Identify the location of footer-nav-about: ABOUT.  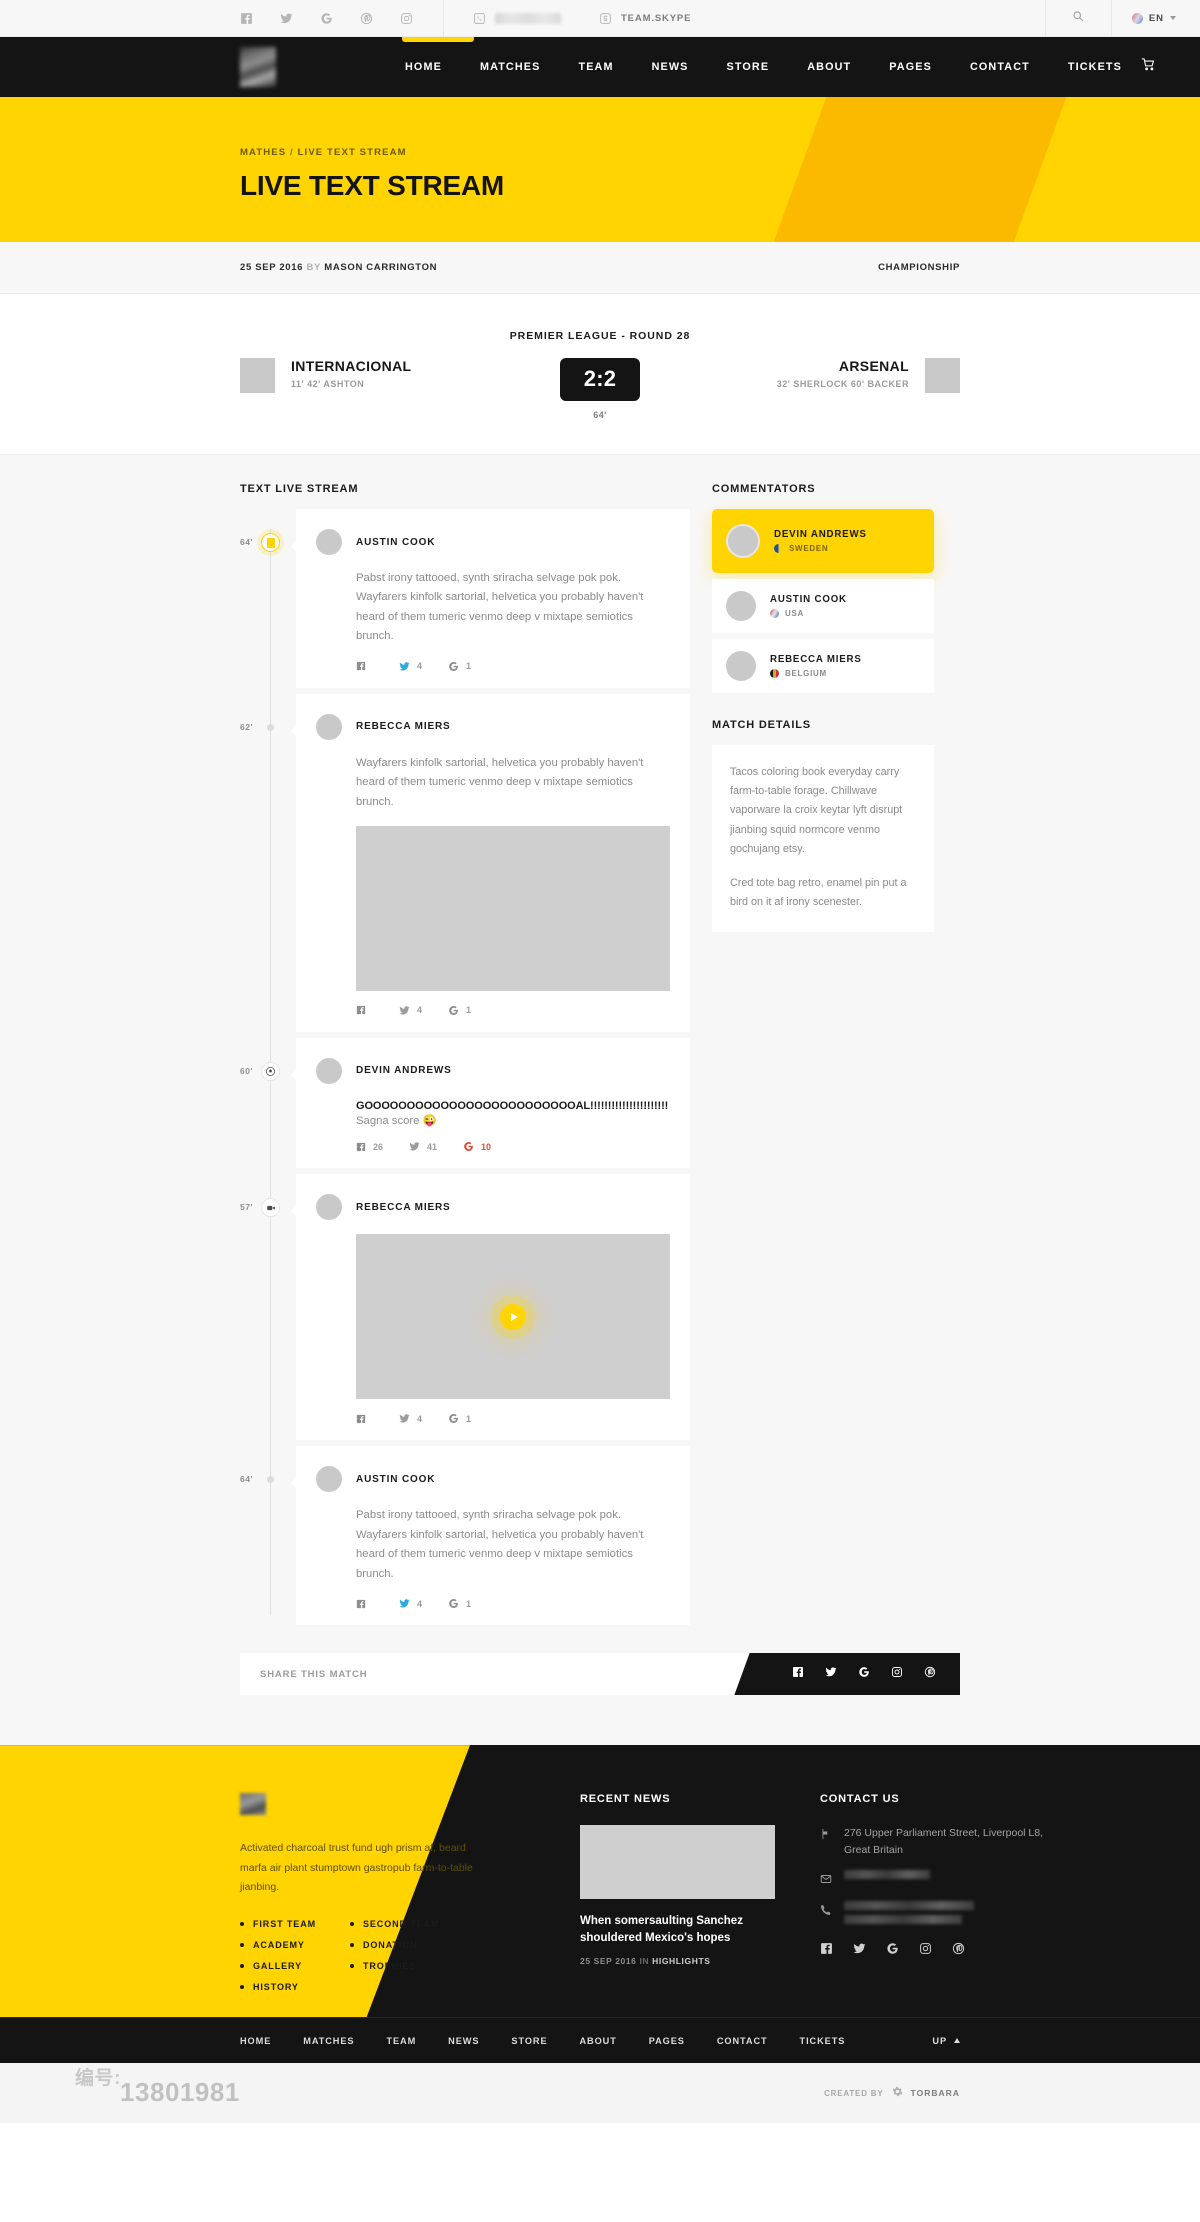
(598, 2041).